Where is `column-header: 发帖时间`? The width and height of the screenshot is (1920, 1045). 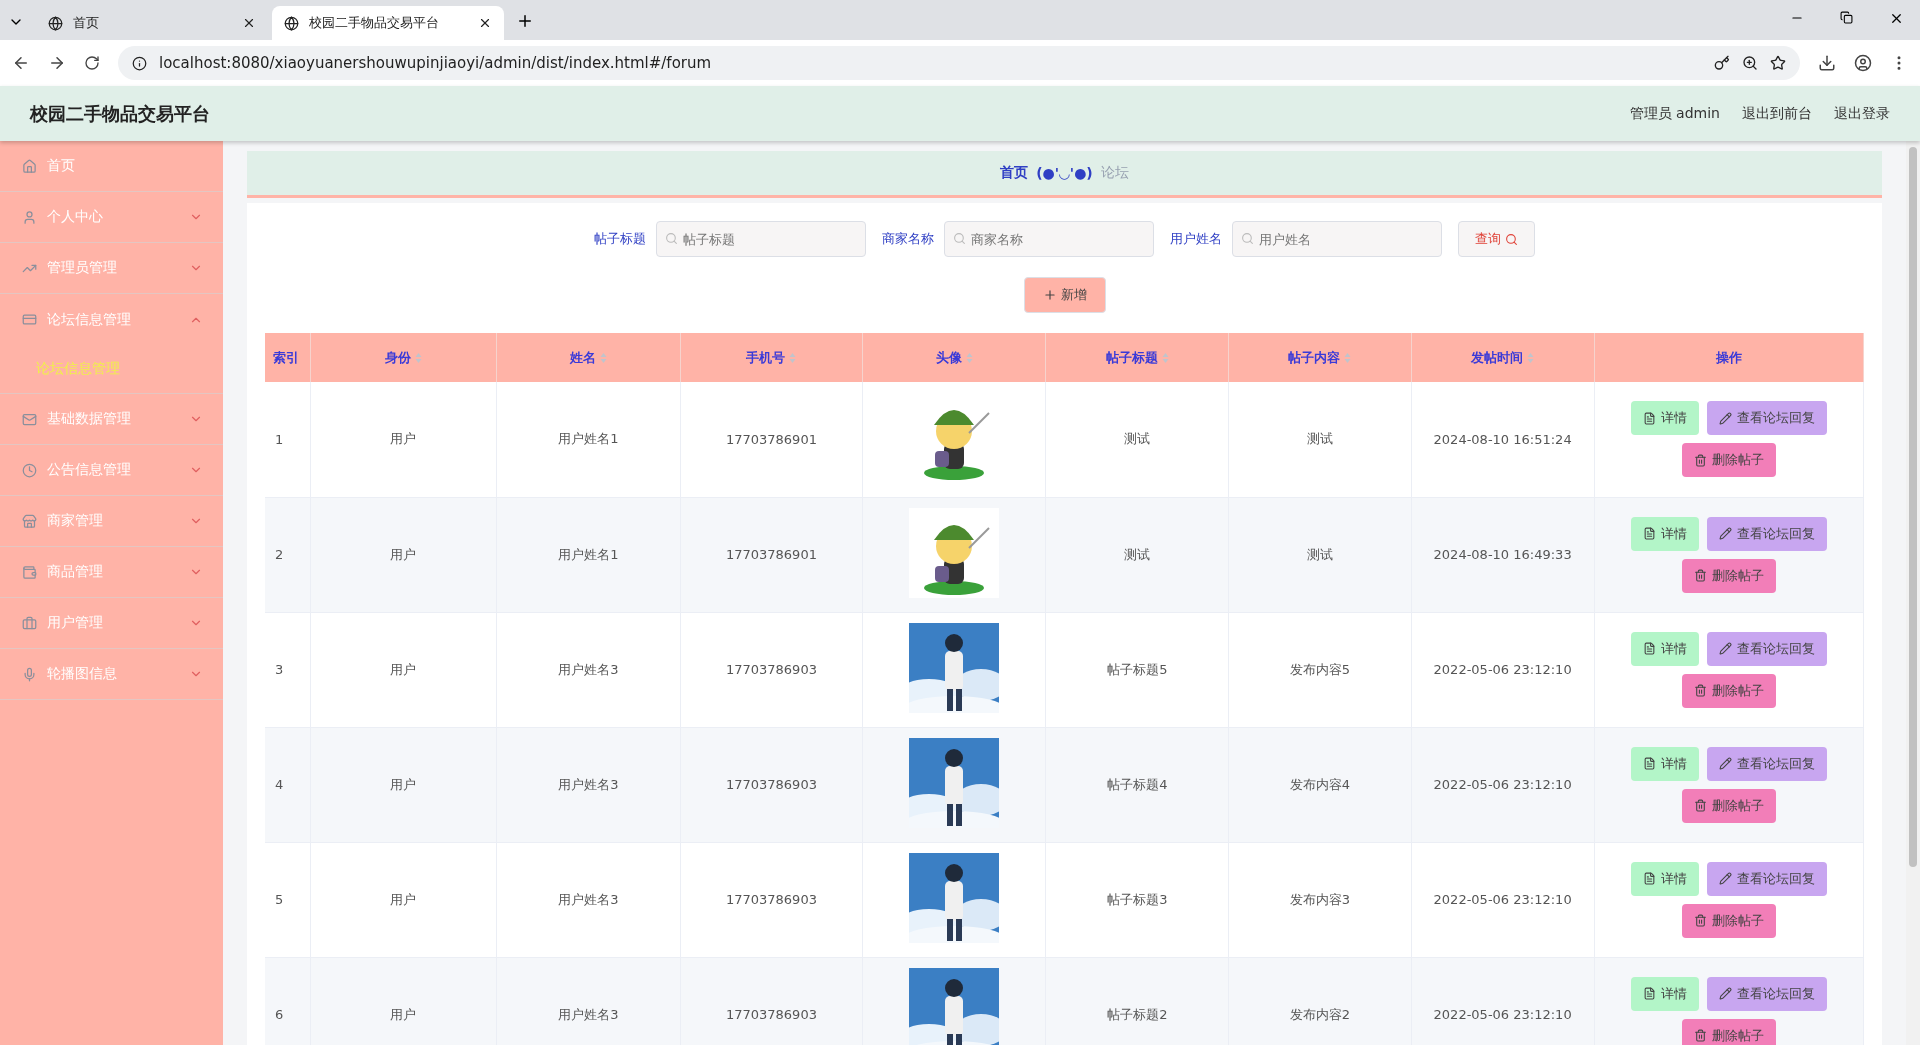 column-header: 发帖时间 is located at coordinates (1503, 357).